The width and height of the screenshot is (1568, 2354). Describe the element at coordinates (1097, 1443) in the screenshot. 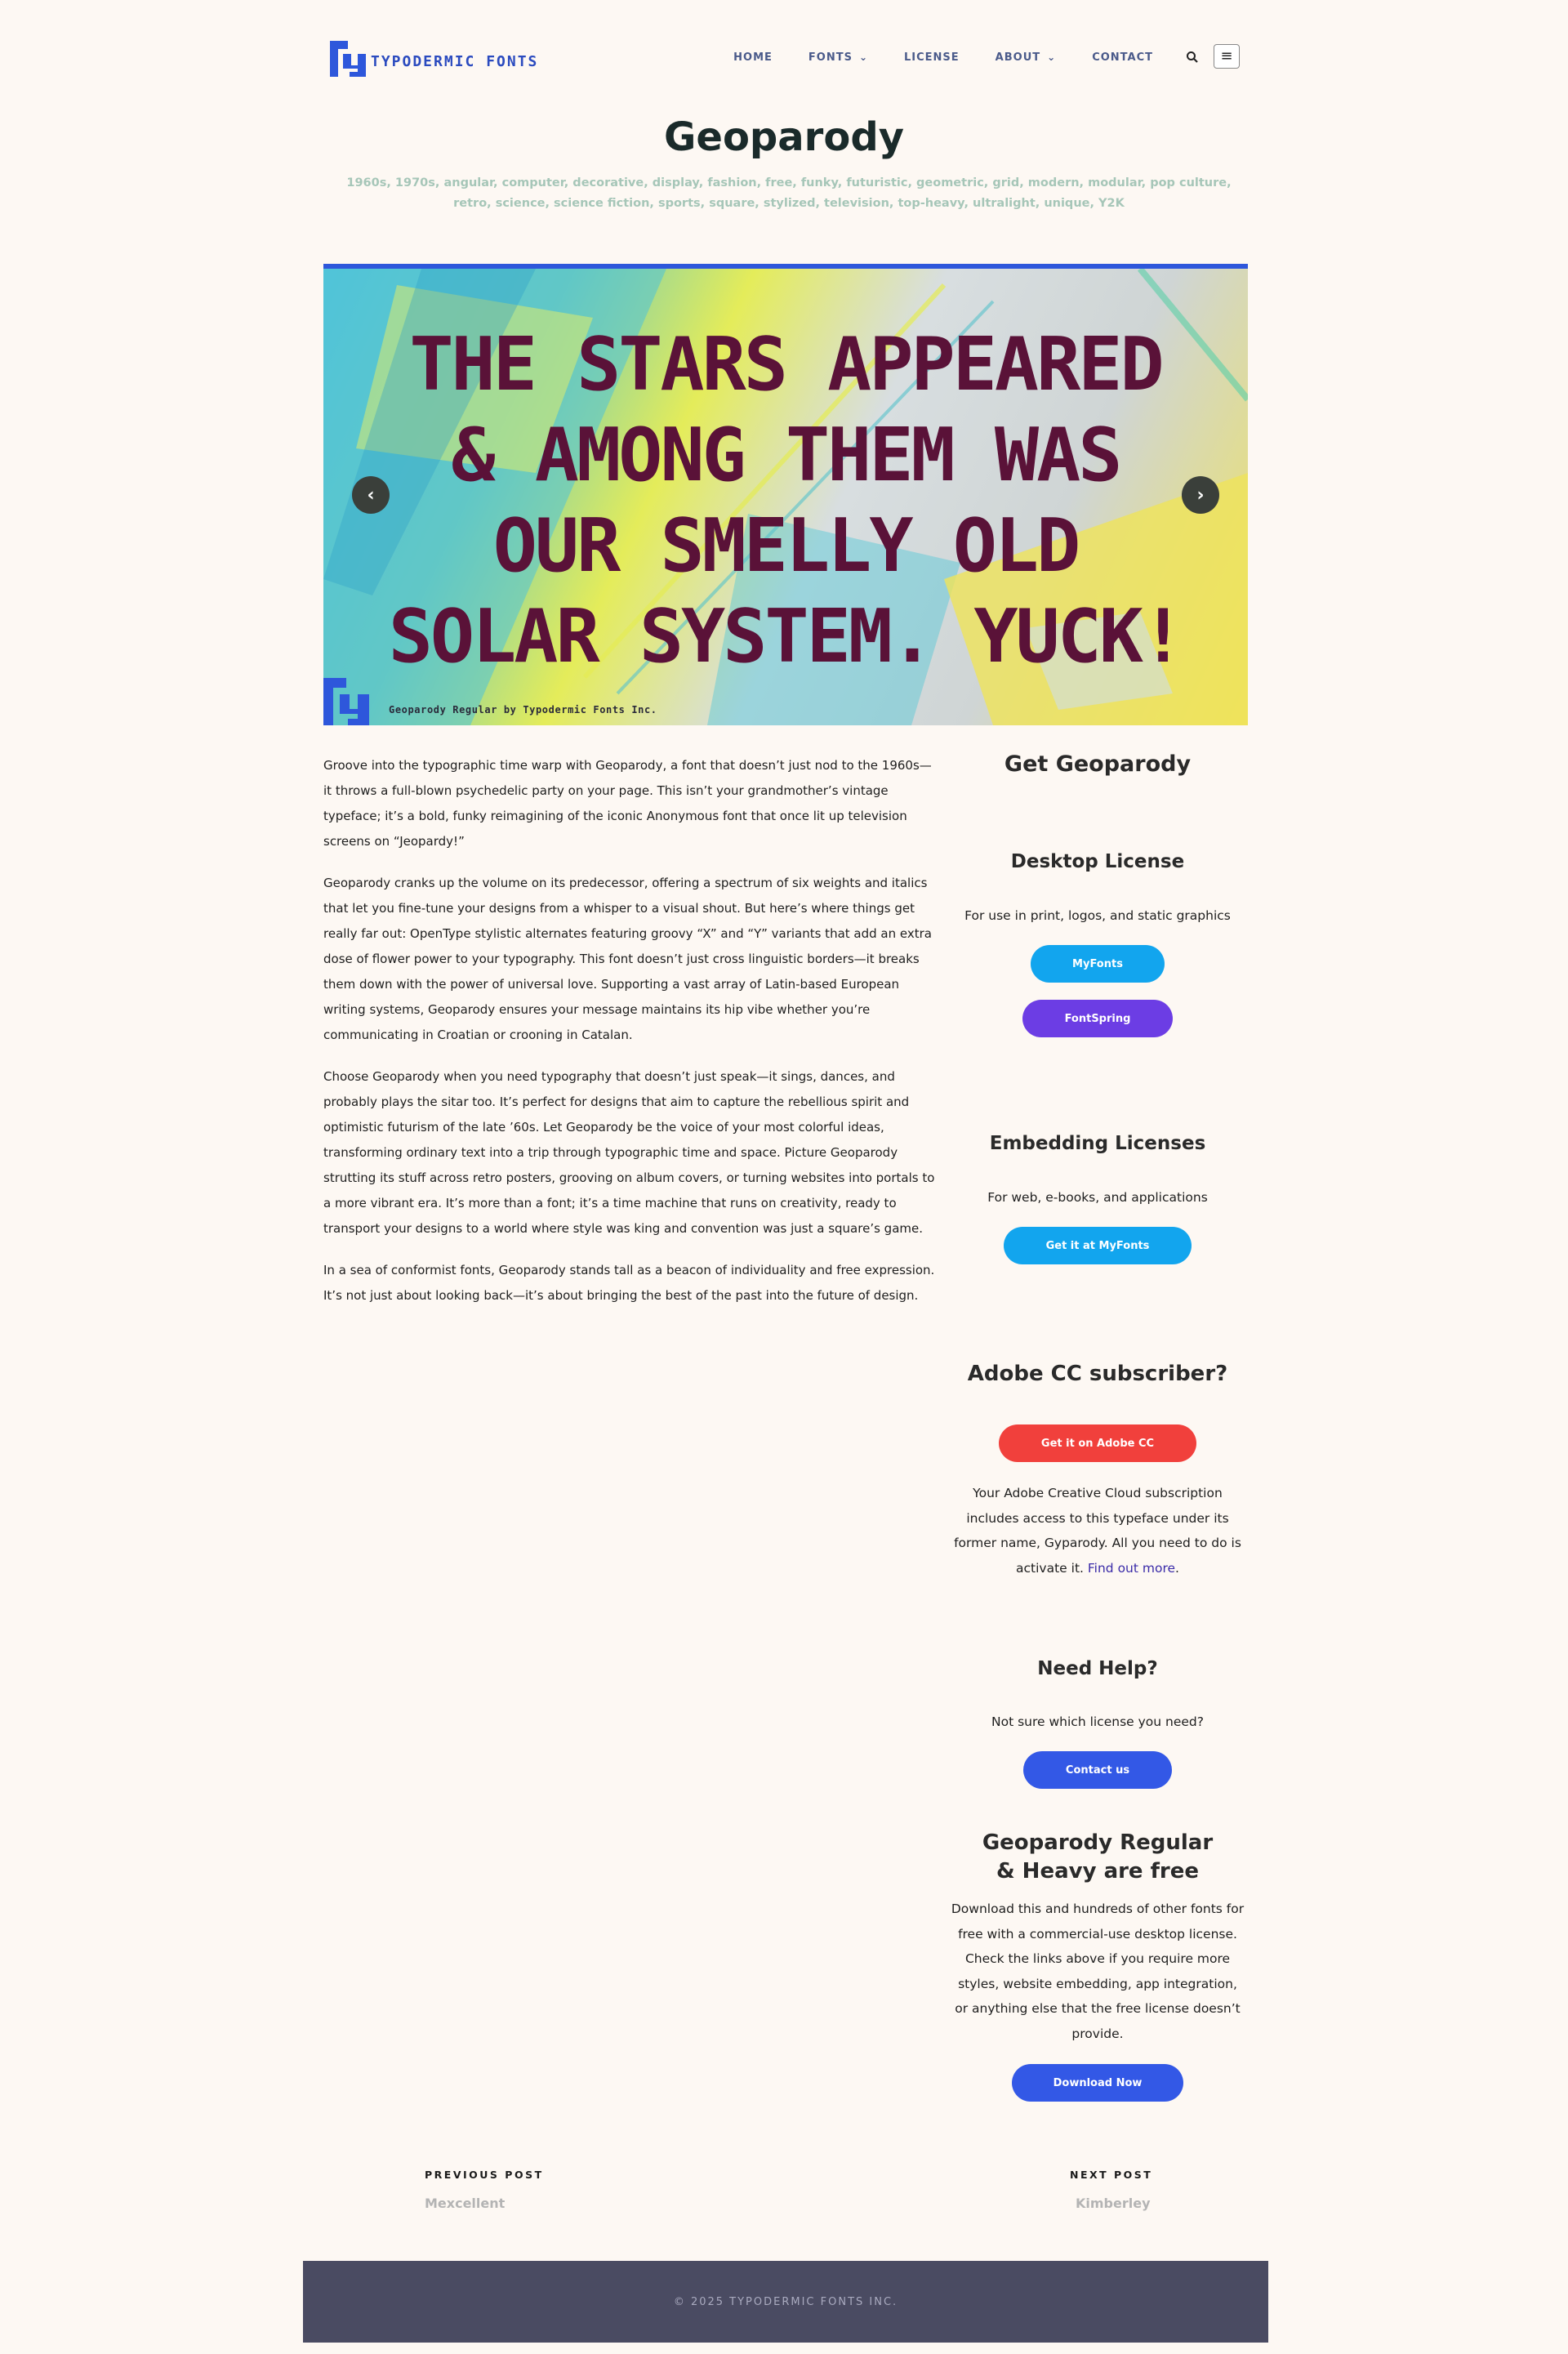

I see `get-it-on-adobe-cc-button: Get it on Adobe CC` at that location.